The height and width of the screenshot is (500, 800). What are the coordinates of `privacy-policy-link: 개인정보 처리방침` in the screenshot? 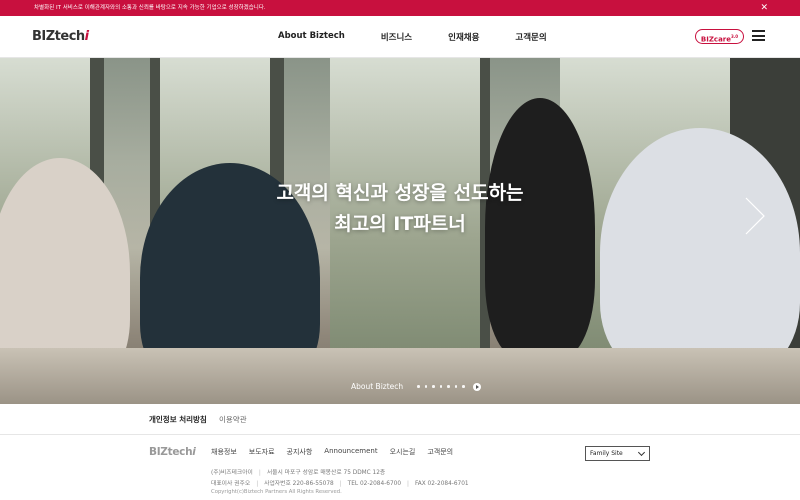 It's located at (178, 419).